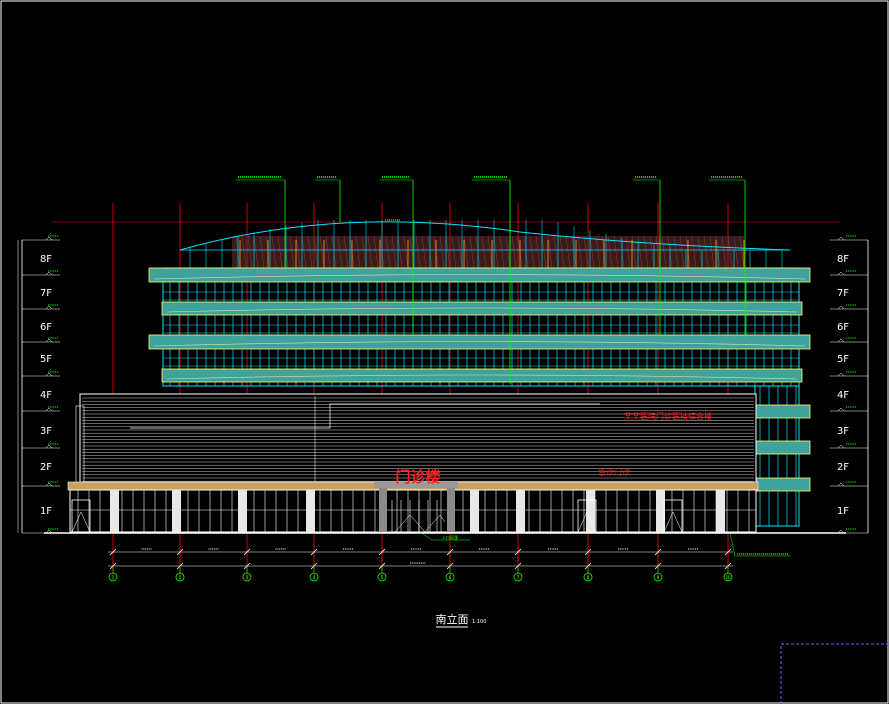  I want to click on axis-label-8: 8, so click(588, 577).